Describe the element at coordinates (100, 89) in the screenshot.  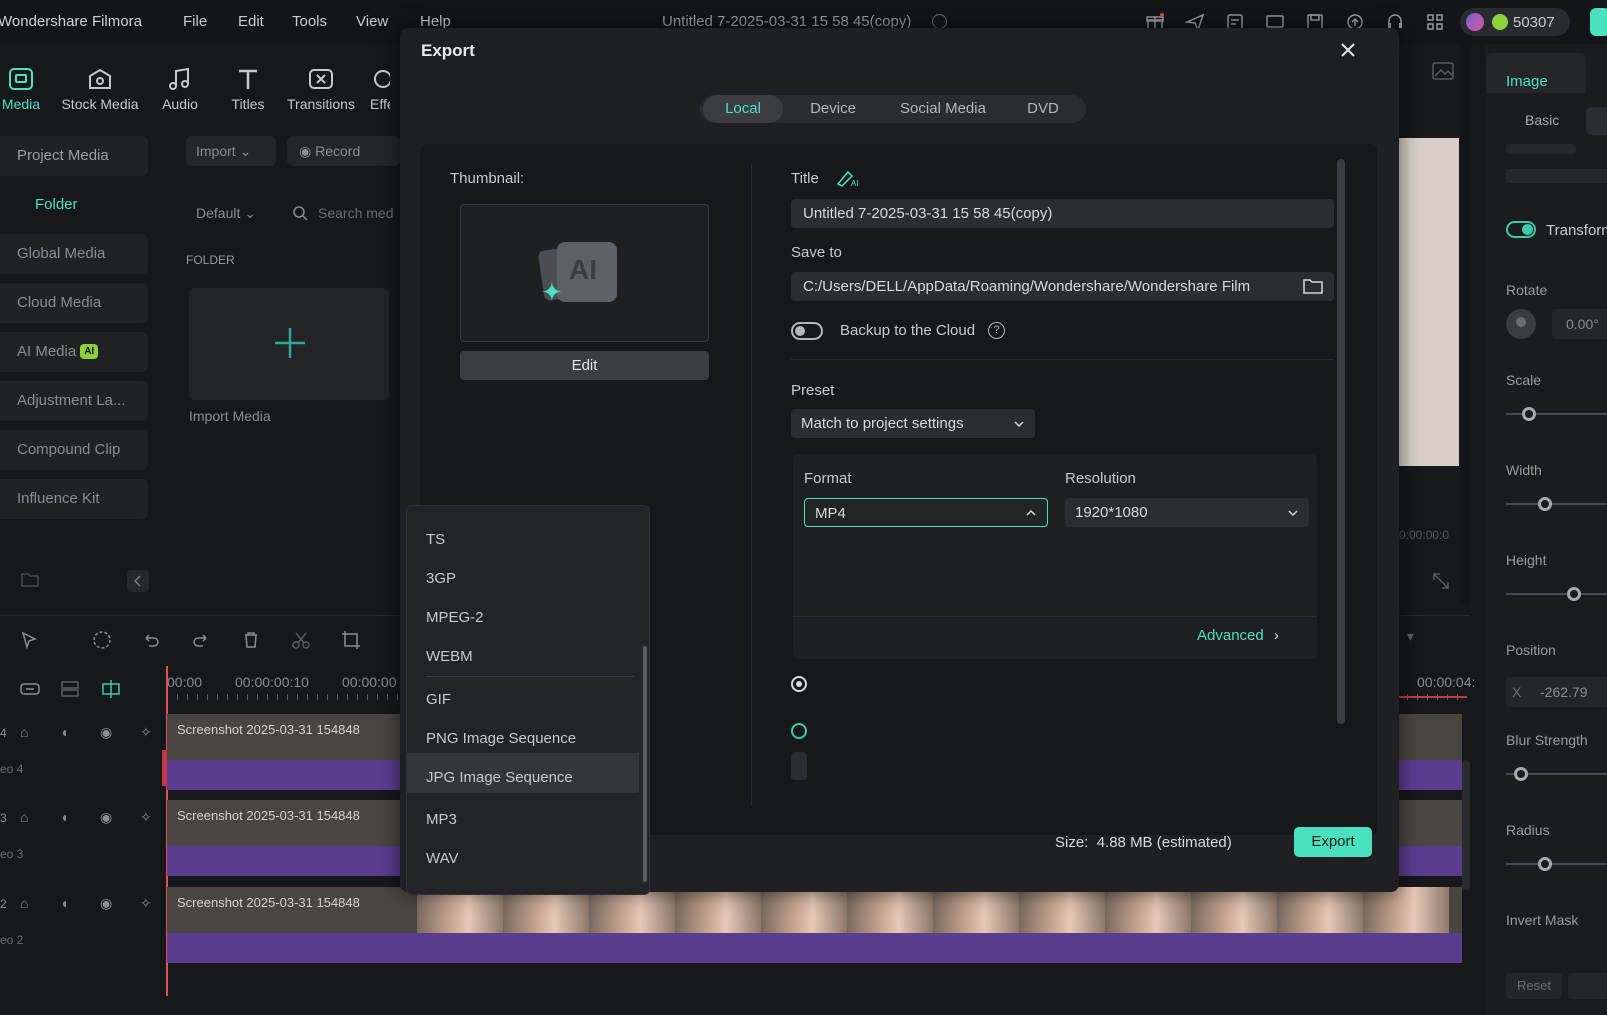
I see `toolbar-stock-media: Stock Media` at that location.